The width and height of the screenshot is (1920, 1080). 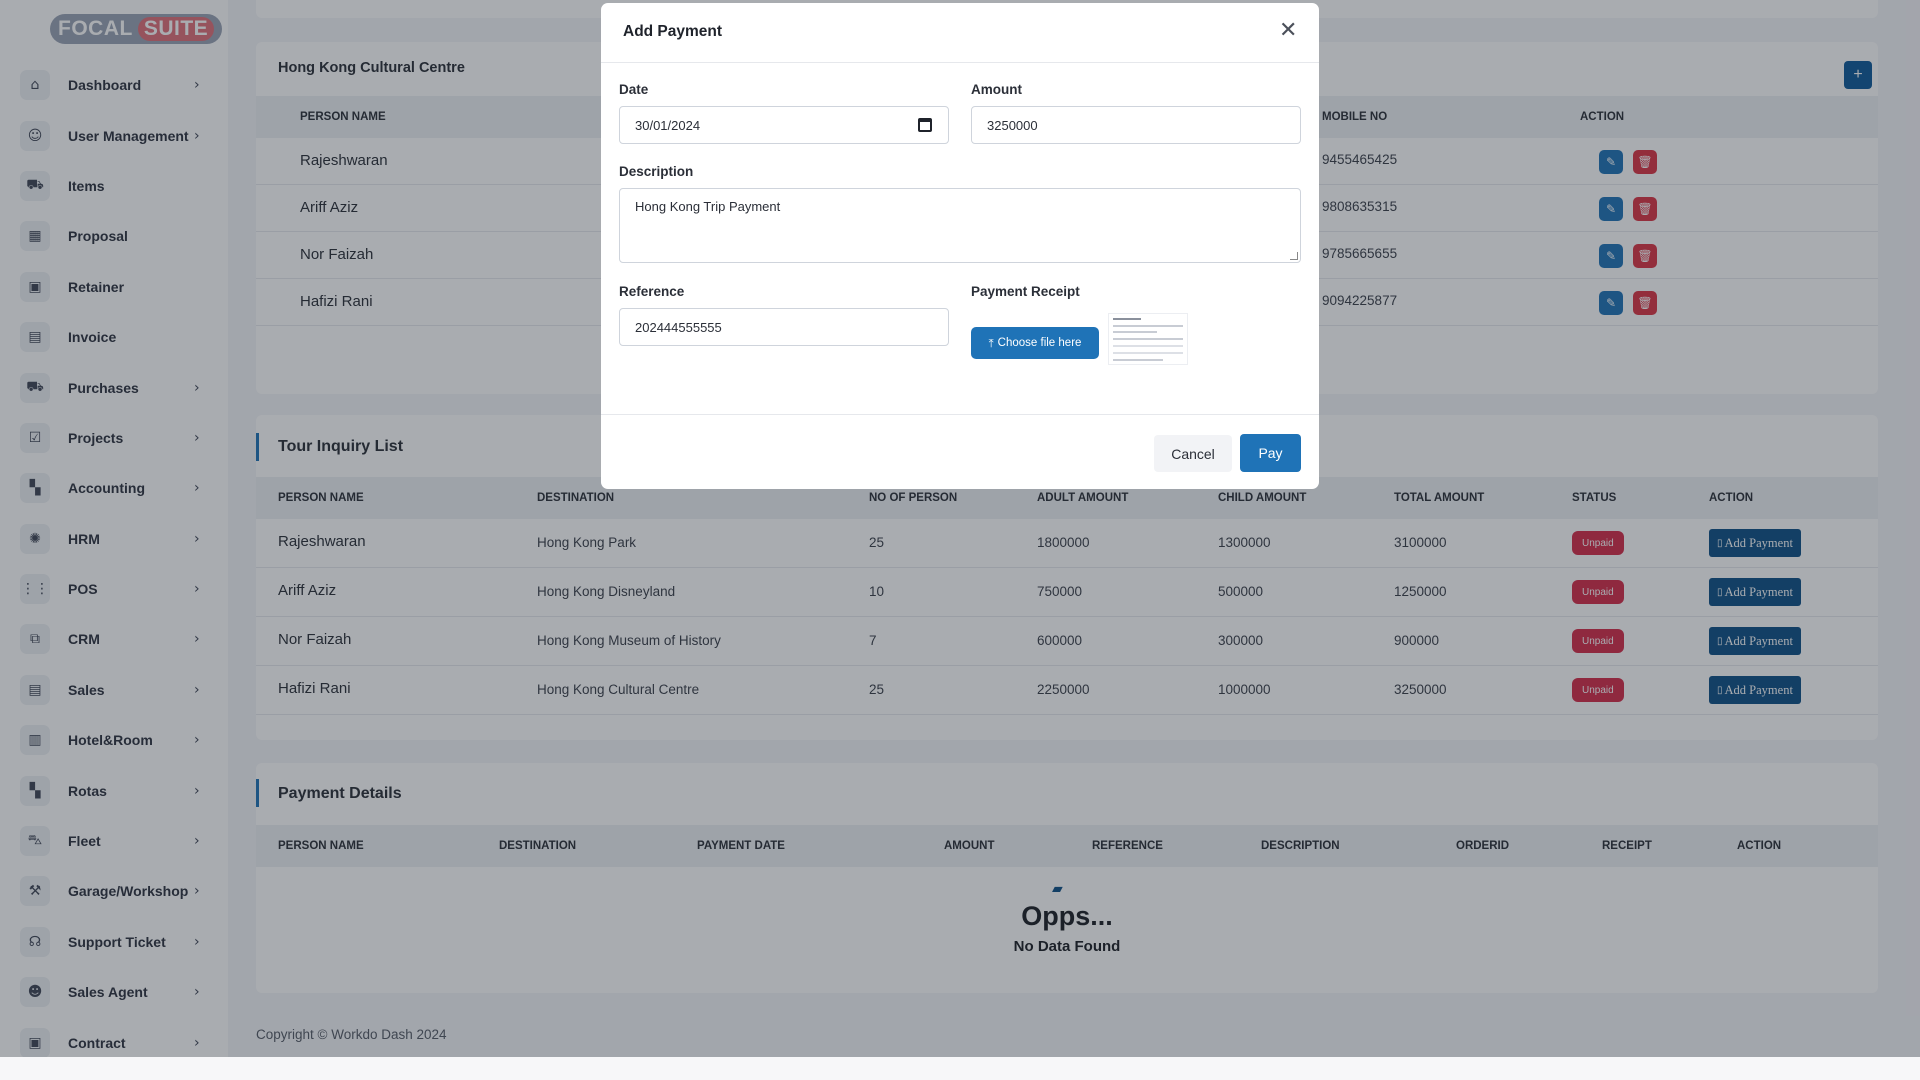 What do you see at coordinates (656, 171) in the screenshot?
I see `description-label: Description` at bounding box center [656, 171].